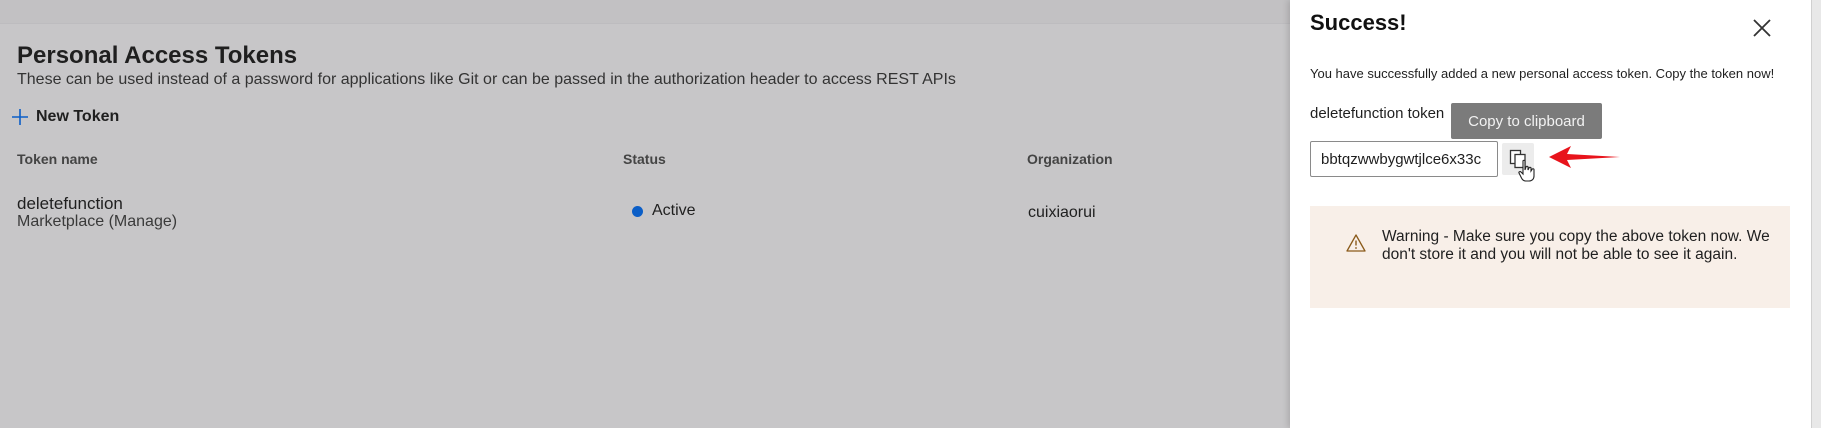 This screenshot has height=428, width=1821. Describe the element at coordinates (97, 221) in the screenshot. I see `token-scope: Marketplace (Manage)` at that location.